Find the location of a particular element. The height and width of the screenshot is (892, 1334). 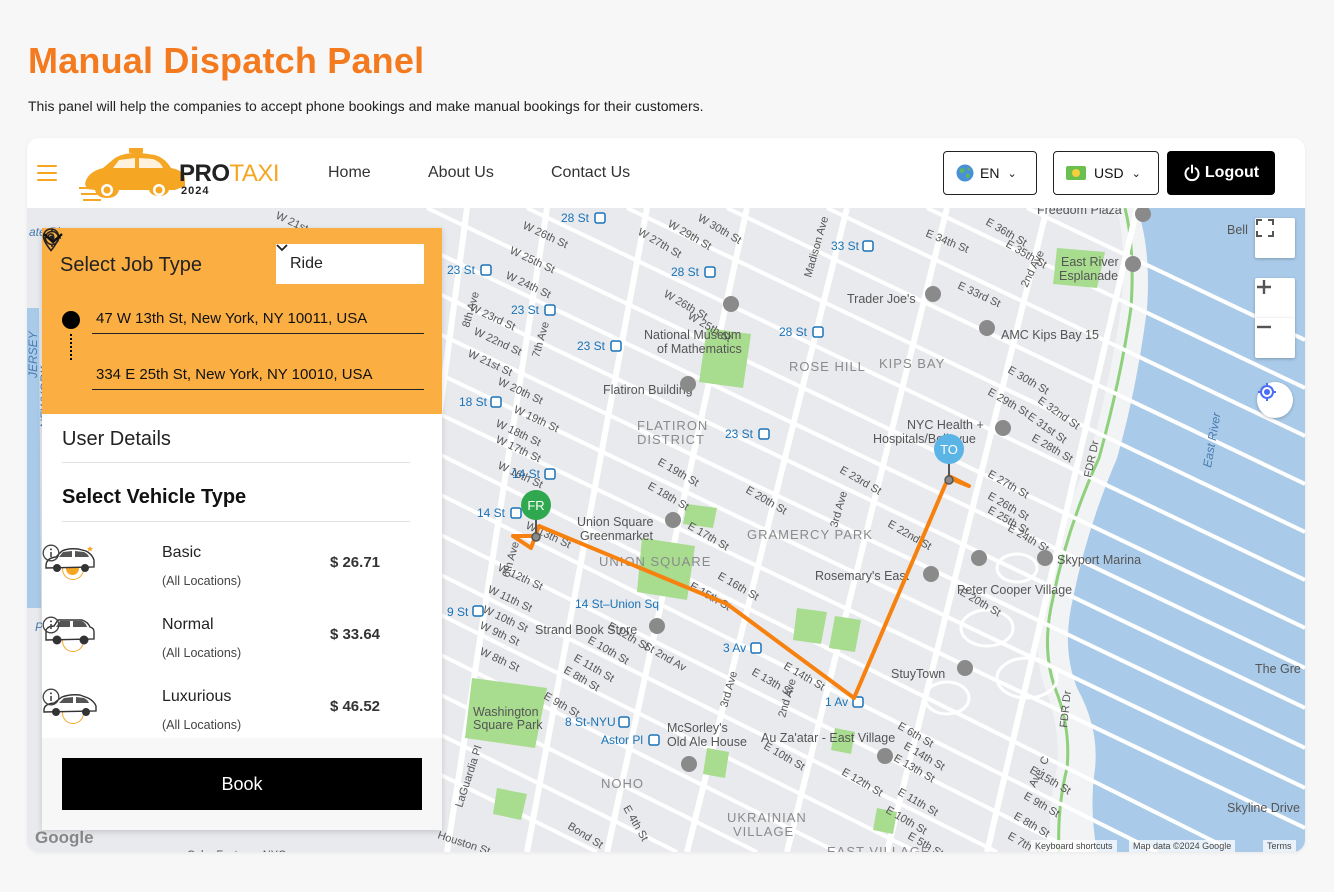

keyboard-shortcuts-link: Keyboard shortcuts is located at coordinates (1074, 846).